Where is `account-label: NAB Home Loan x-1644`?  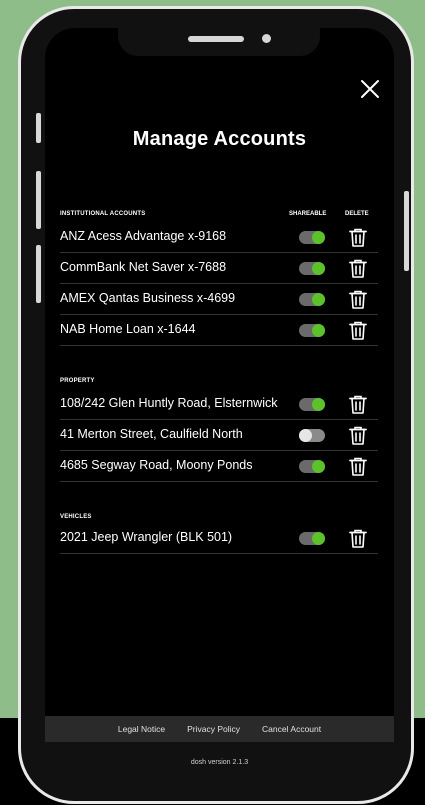
account-label: NAB Home Loan x-1644 is located at coordinates (128, 329).